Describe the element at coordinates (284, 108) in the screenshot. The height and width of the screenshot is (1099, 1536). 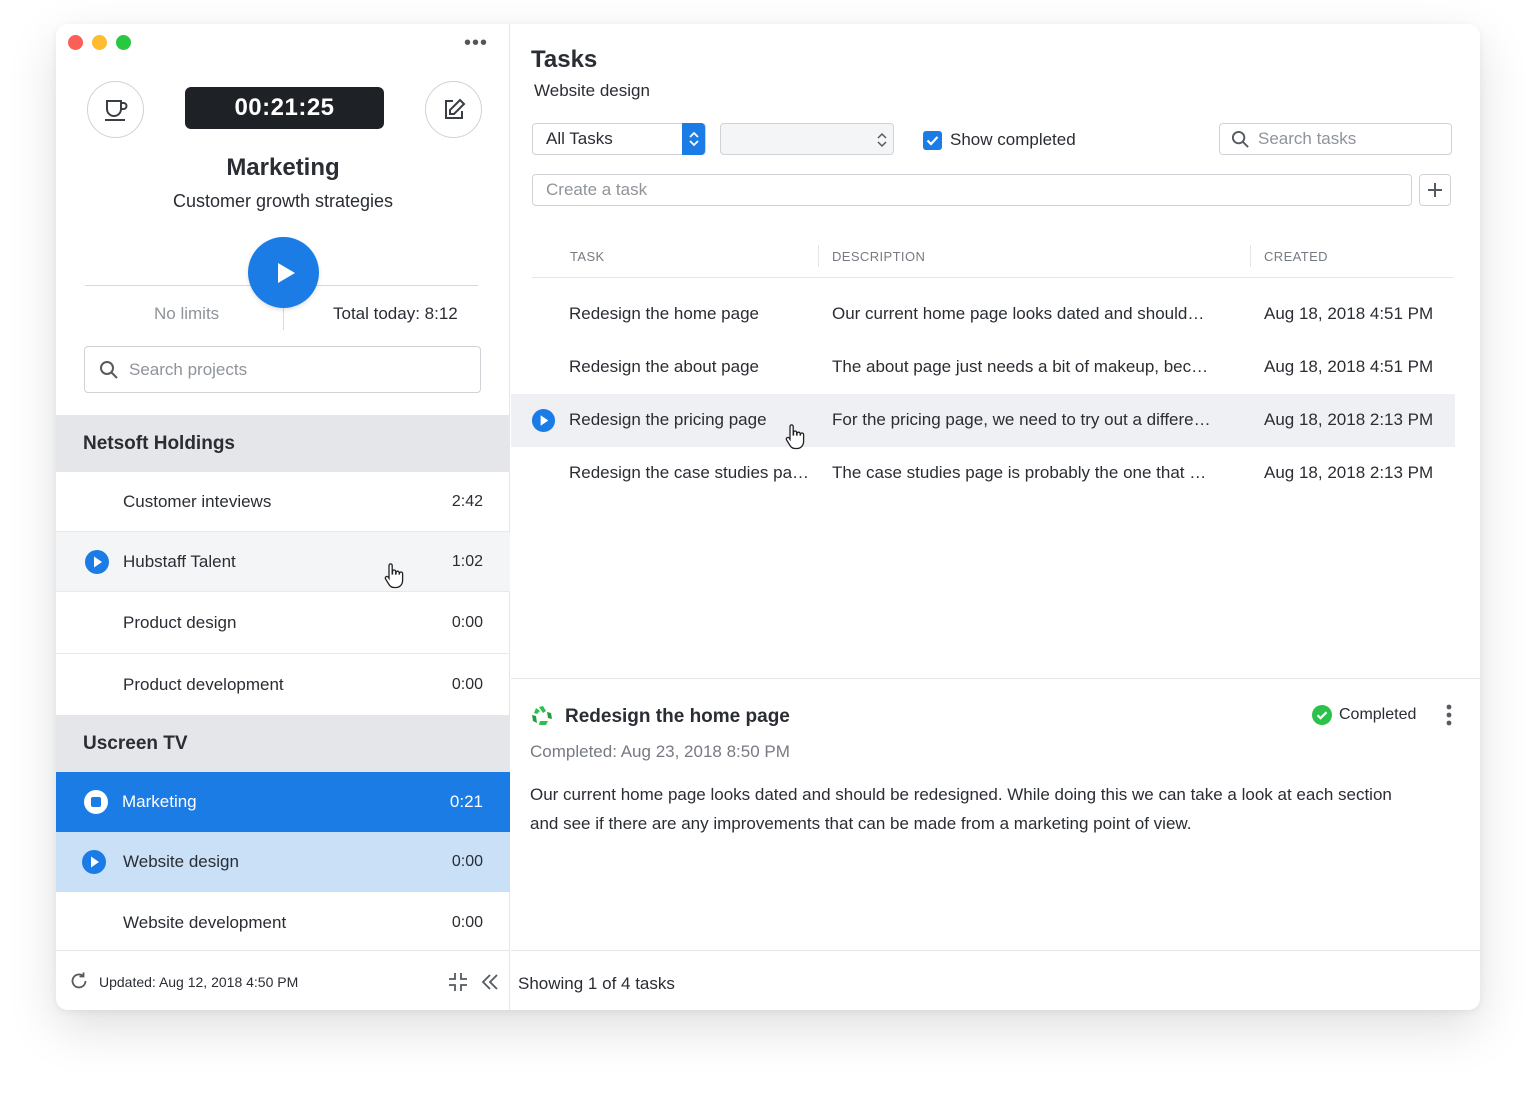
I see `timer-display: 00:21:25` at that location.